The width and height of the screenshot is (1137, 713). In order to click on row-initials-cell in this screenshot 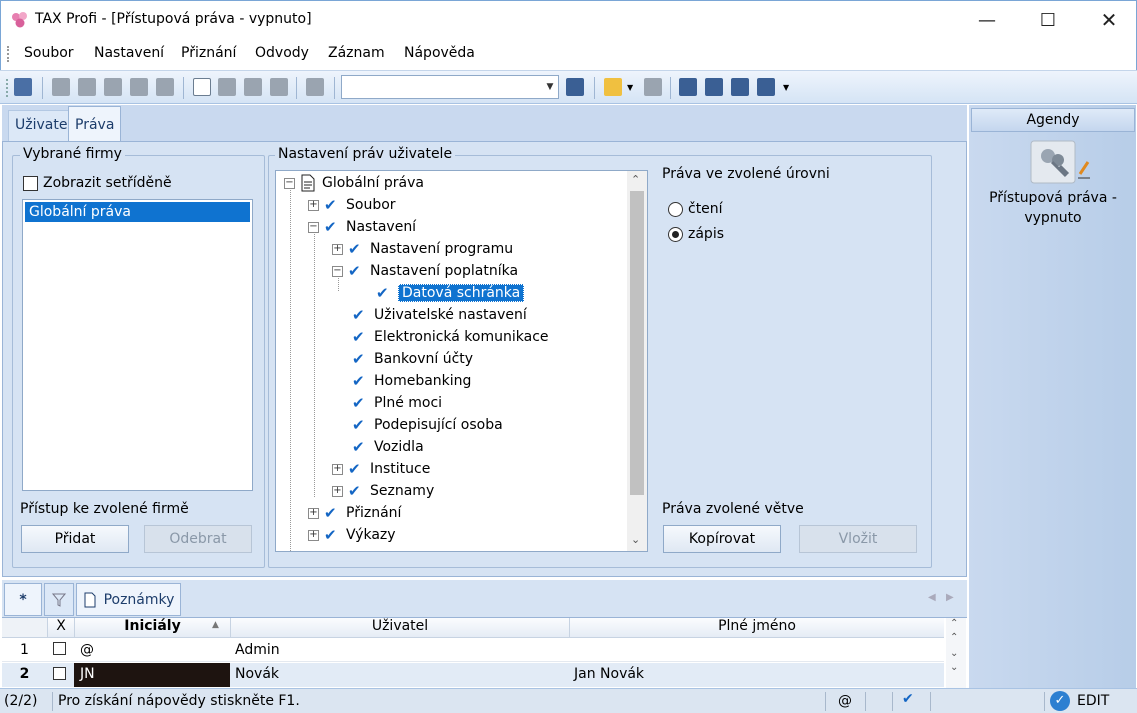, I will do `click(152, 675)`.